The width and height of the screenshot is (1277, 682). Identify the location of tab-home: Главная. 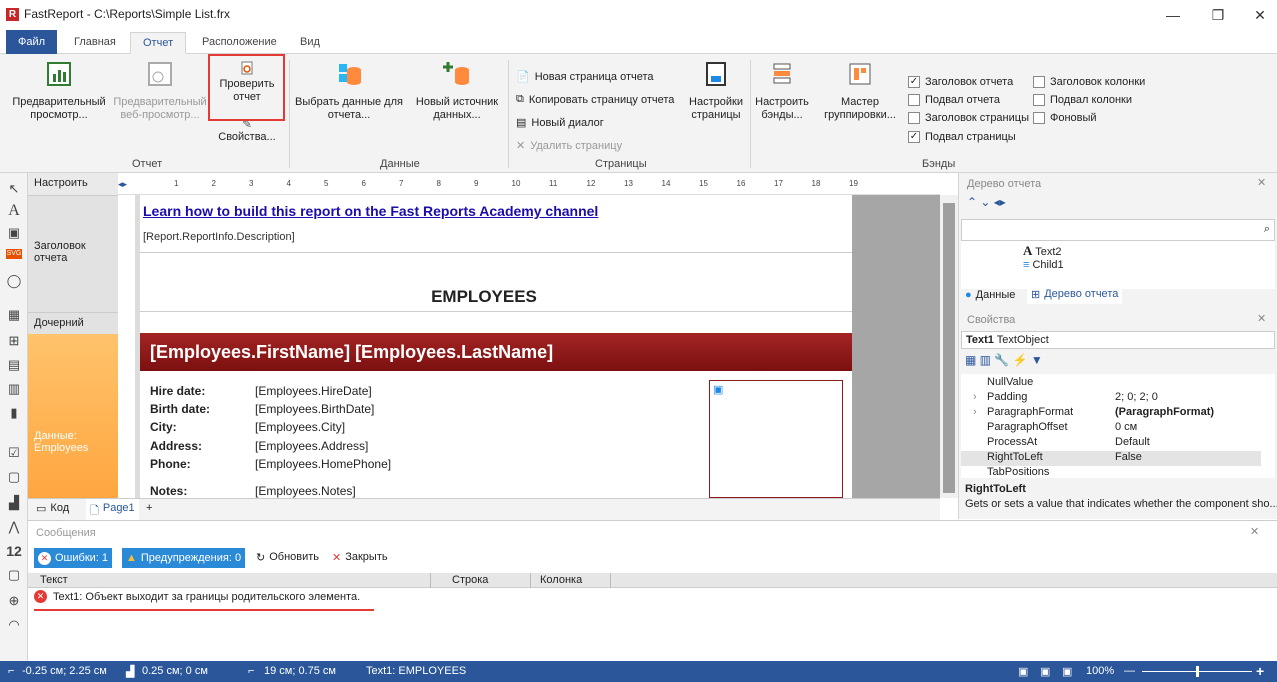
(95, 43).